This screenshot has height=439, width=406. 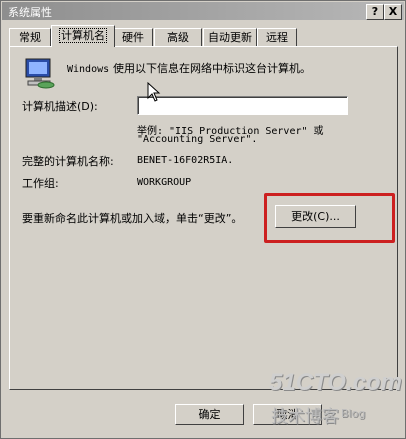 What do you see at coordinates (40, 73) in the screenshot?
I see `computer-network-icon` at bounding box center [40, 73].